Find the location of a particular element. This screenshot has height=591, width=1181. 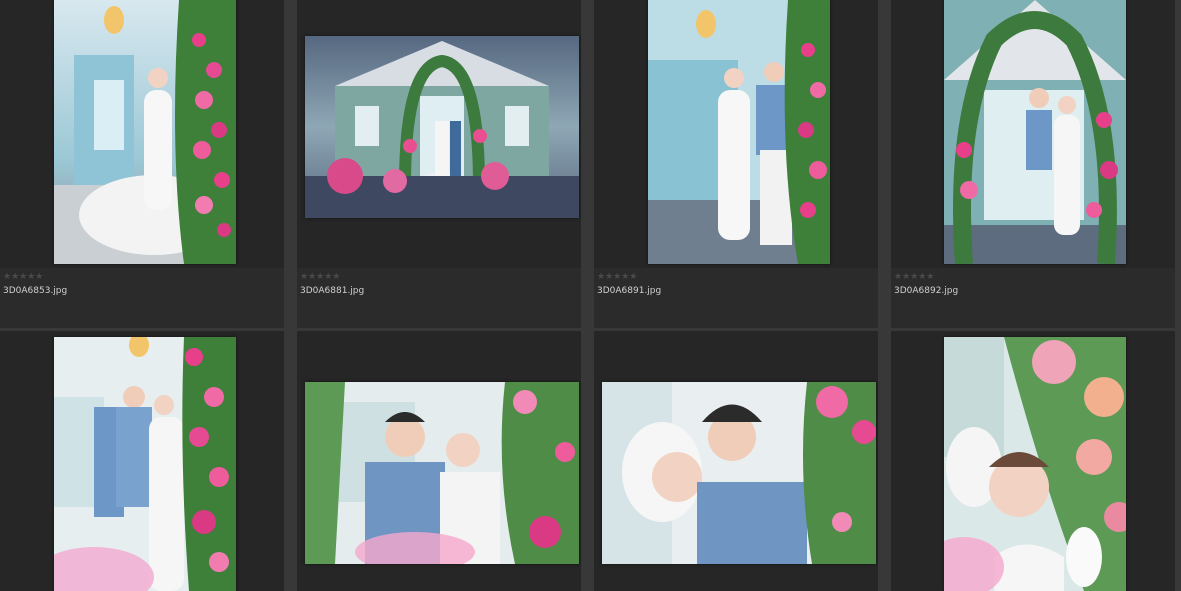

filename-label: 3D0A6891.jpg is located at coordinates (629, 291).